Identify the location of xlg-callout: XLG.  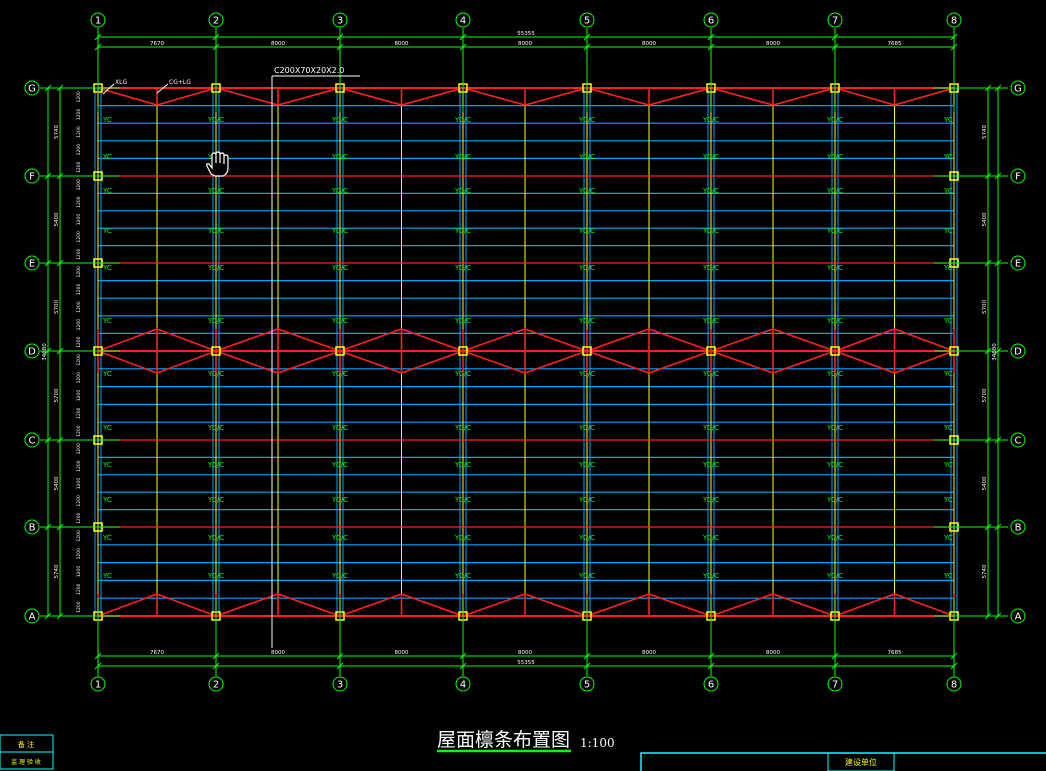
(121, 82).